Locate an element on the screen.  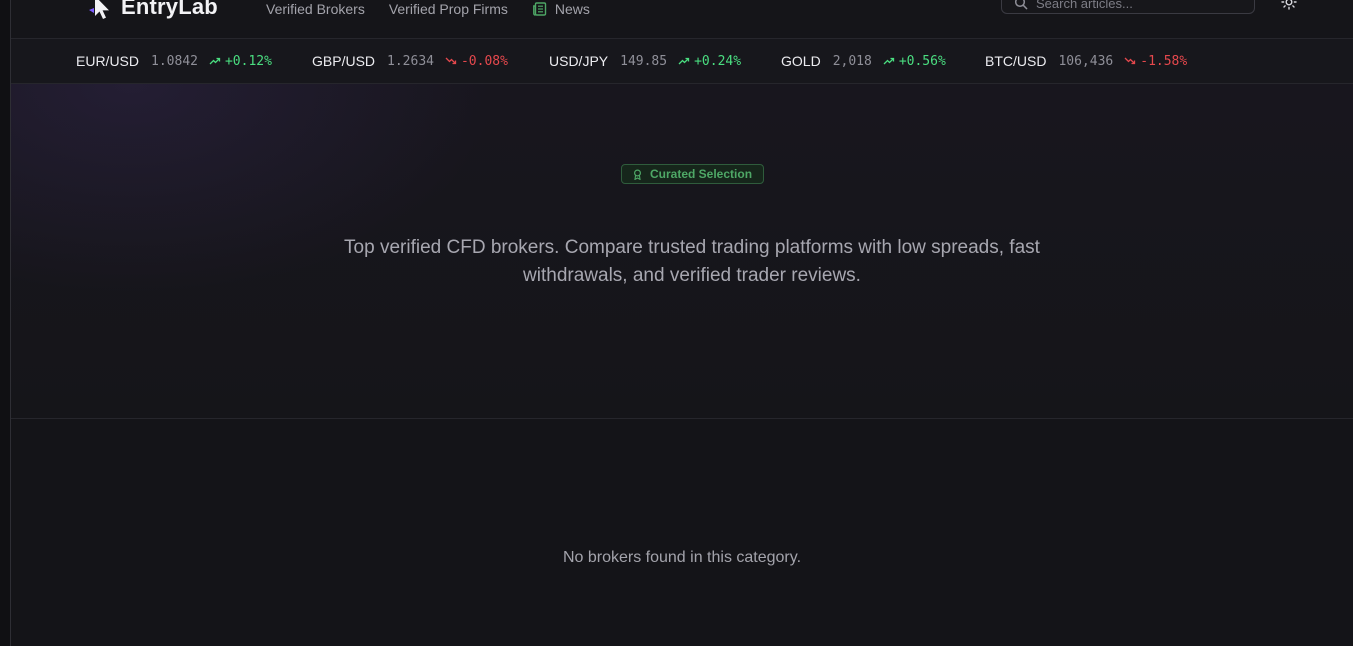
ticker-item-usdjpy: USD/JPY 149.85 +0.24% is located at coordinates (645, 61).